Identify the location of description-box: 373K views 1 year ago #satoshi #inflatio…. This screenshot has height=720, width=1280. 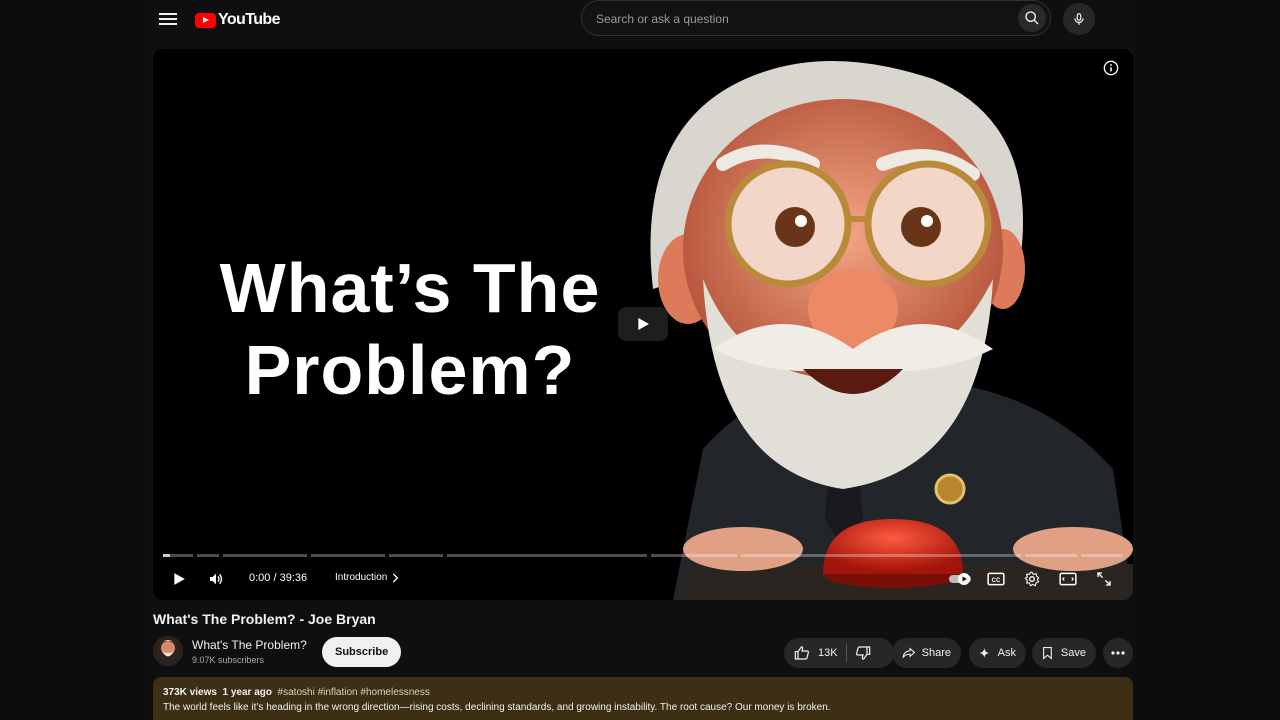
(643, 698).